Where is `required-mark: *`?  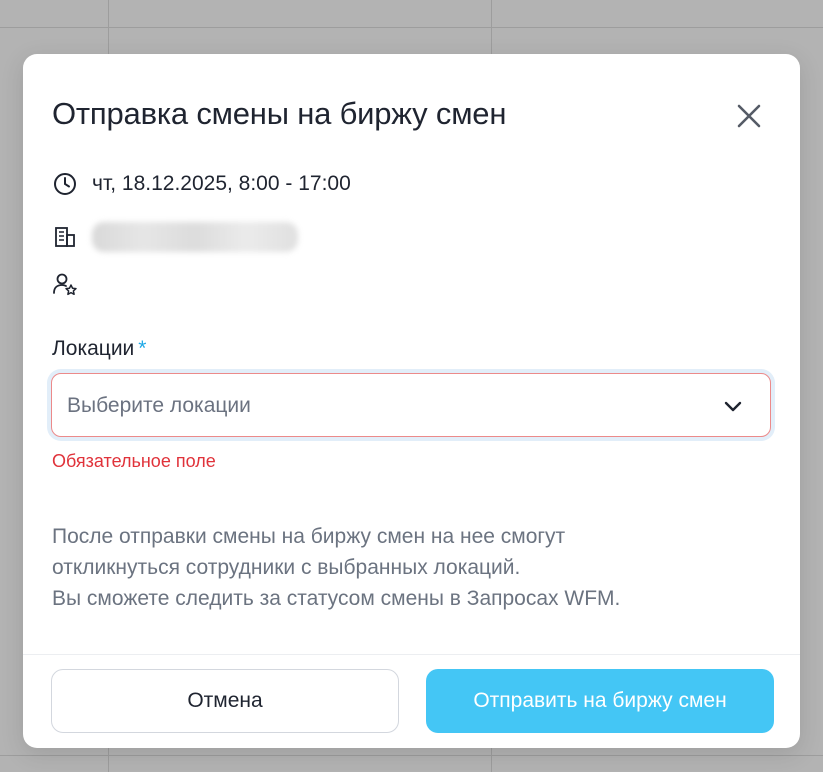 required-mark: * is located at coordinates (142, 348).